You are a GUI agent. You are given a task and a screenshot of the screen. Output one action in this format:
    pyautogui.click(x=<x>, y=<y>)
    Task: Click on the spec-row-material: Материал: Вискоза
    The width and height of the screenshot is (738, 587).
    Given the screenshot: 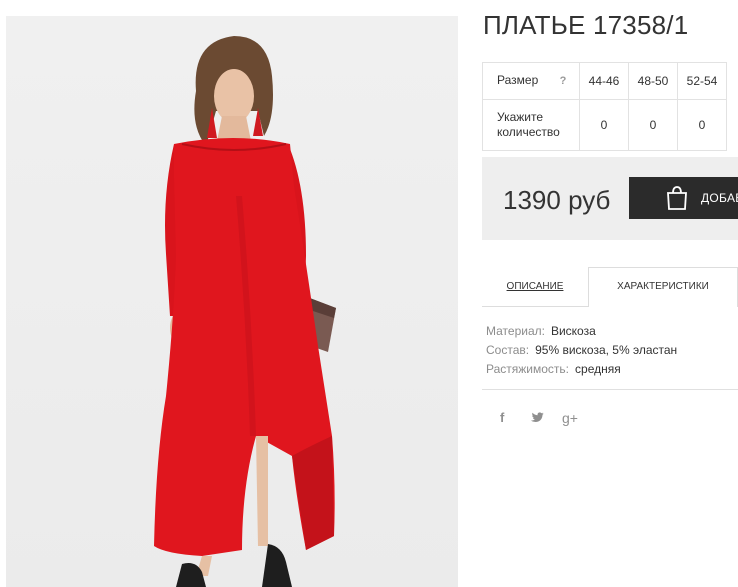 What is the action you would take?
    pyautogui.click(x=581, y=331)
    